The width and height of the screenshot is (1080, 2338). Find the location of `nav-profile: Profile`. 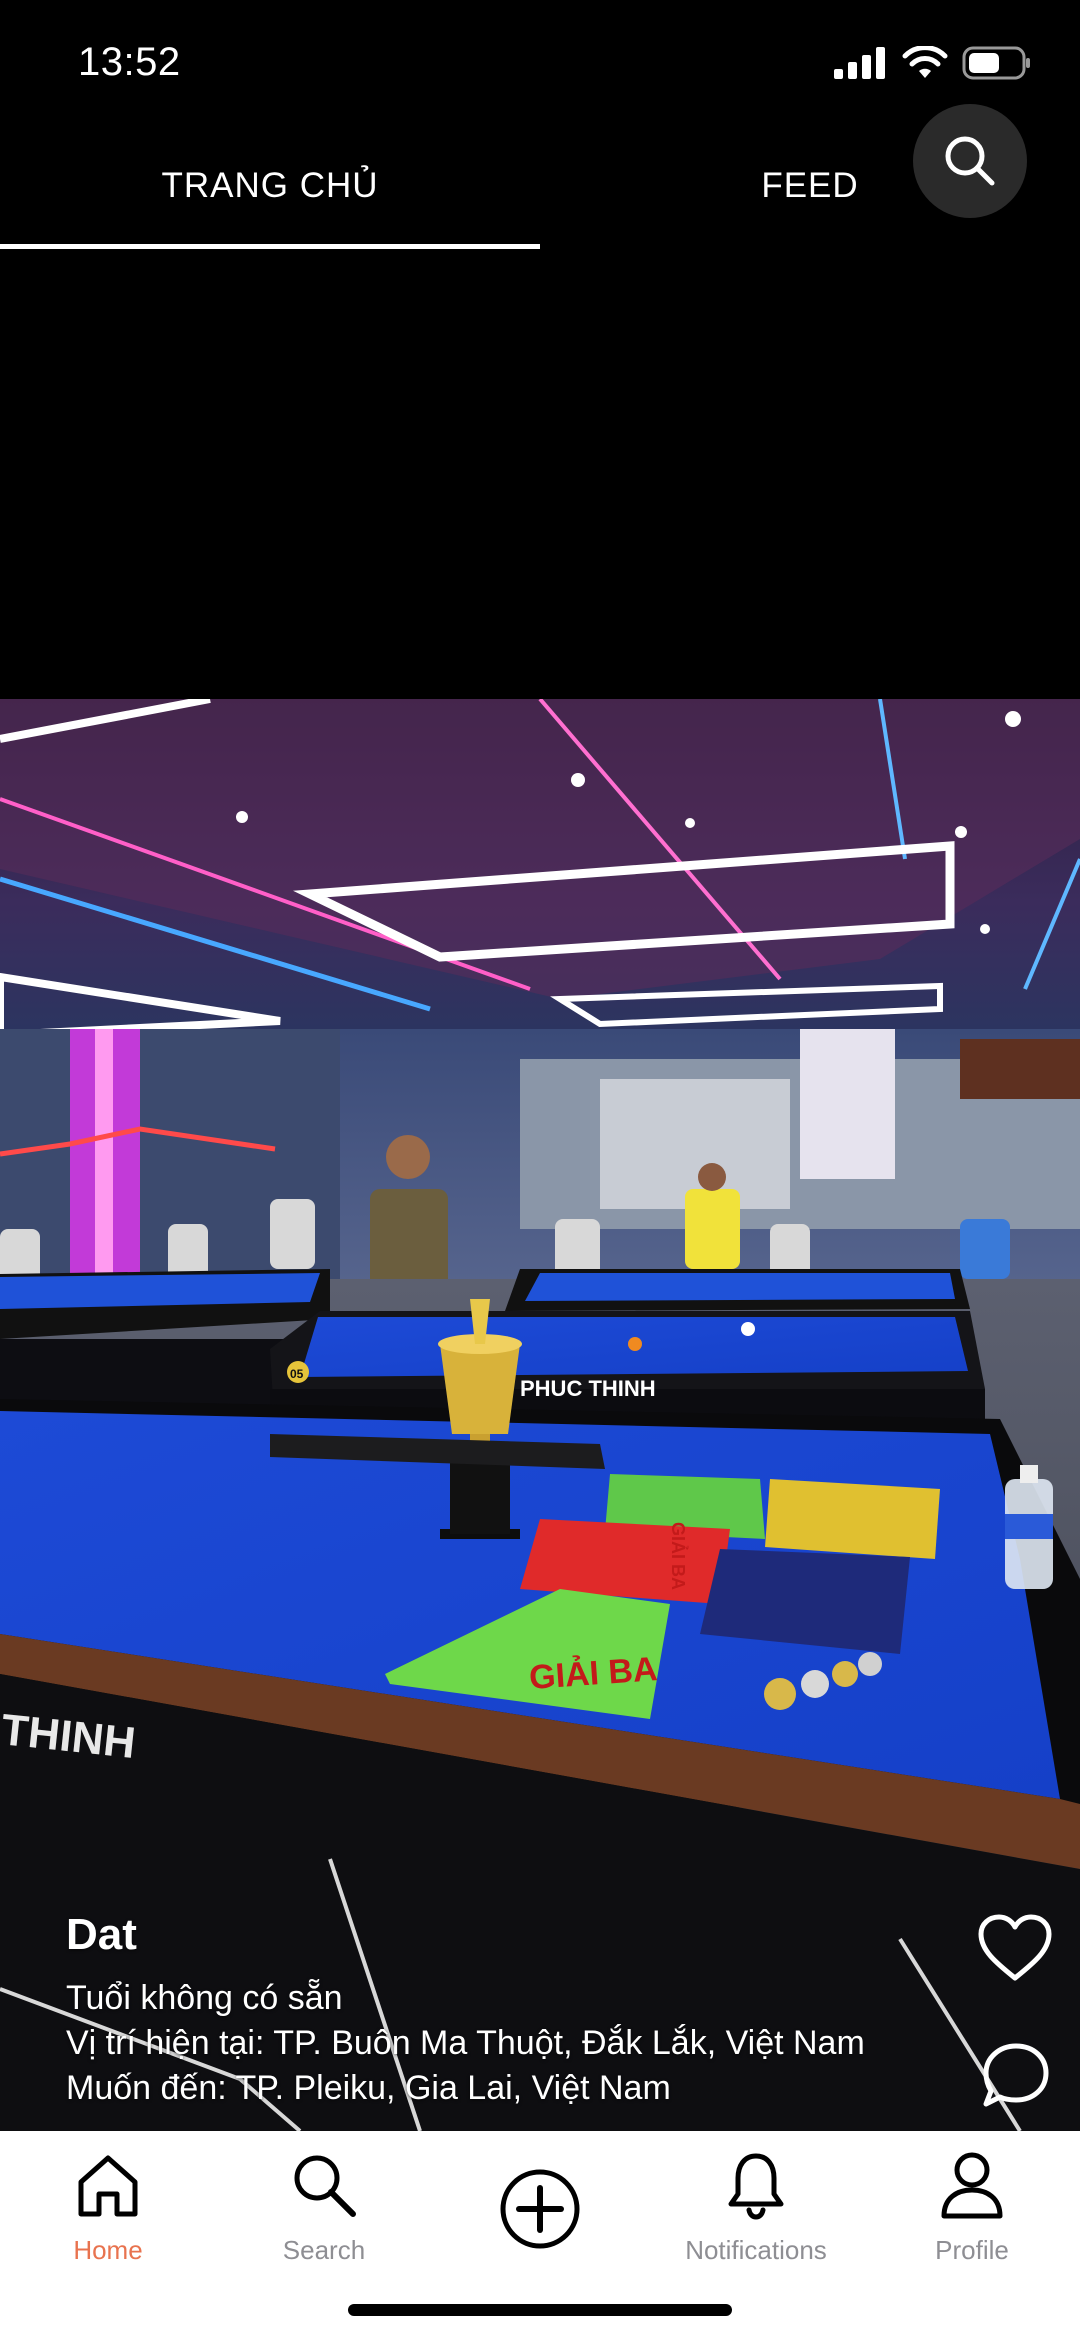

nav-profile: Profile is located at coordinates (972, 2205).